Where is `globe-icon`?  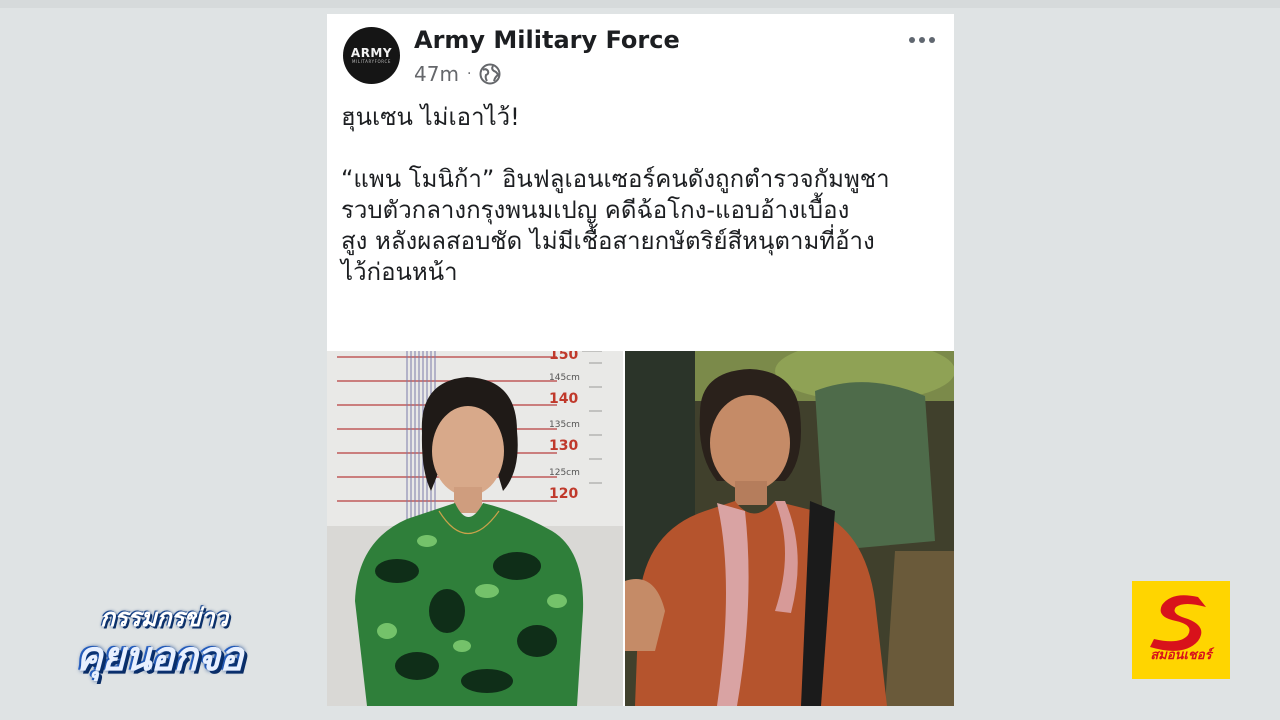 globe-icon is located at coordinates (490, 74).